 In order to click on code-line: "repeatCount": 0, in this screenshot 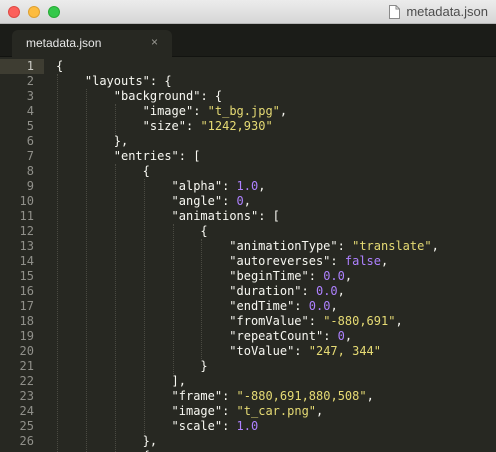, I will do `click(290, 336)`.